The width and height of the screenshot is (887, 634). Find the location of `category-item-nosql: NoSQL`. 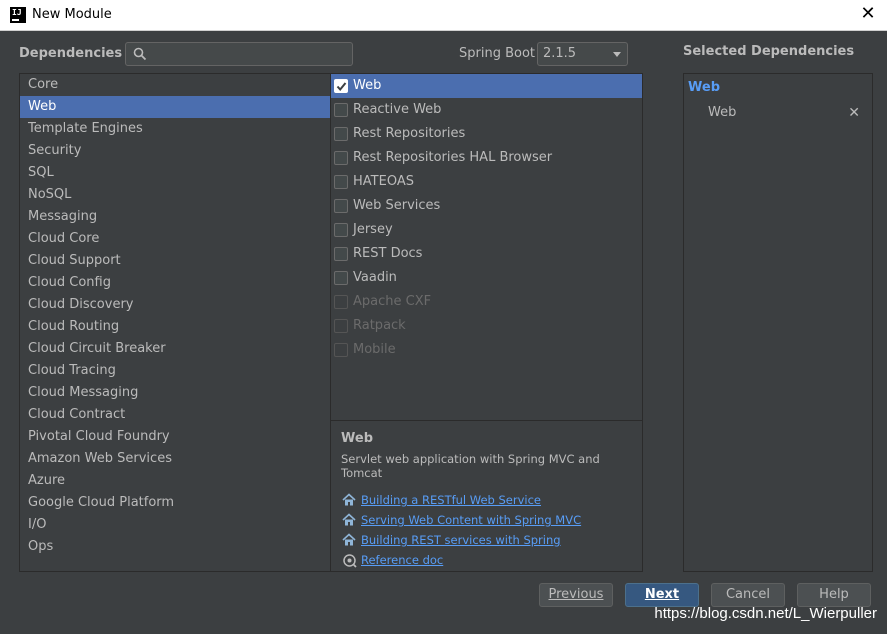

category-item-nosql: NoSQL is located at coordinates (175, 195).